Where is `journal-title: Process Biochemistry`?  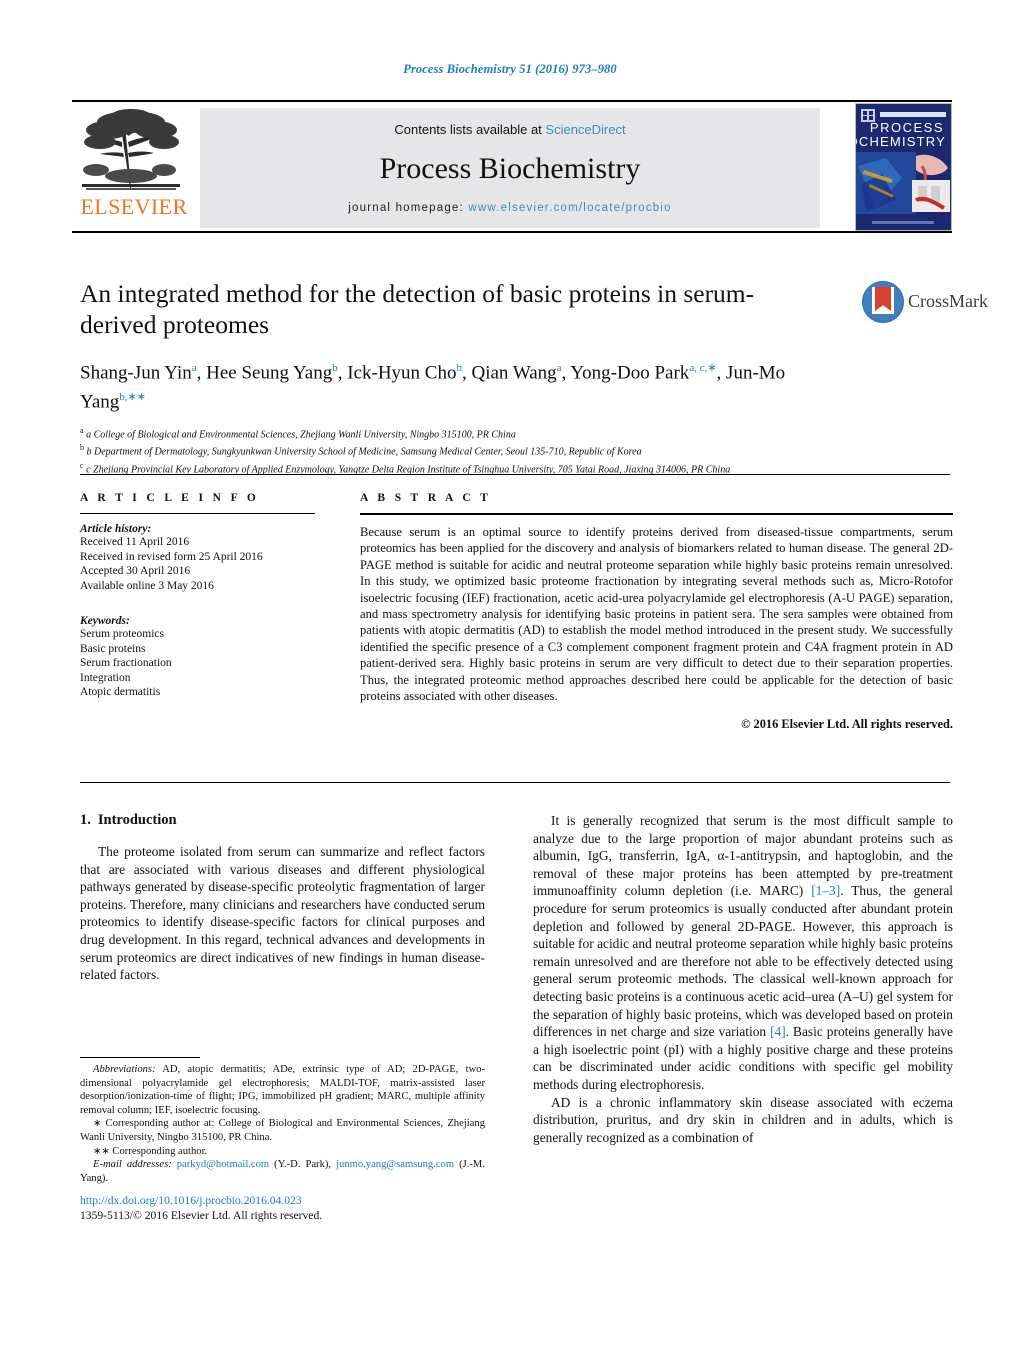
journal-title: Process Biochemistry is located at coordinates (510, 168).